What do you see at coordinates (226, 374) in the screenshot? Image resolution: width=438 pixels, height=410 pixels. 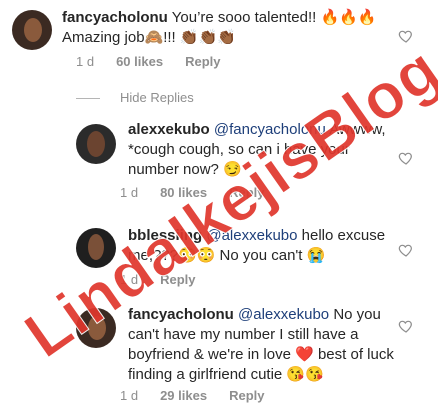 I see `comment-body: finding a girlfriend cutie 😘😘` at bounding box center [226, 374].